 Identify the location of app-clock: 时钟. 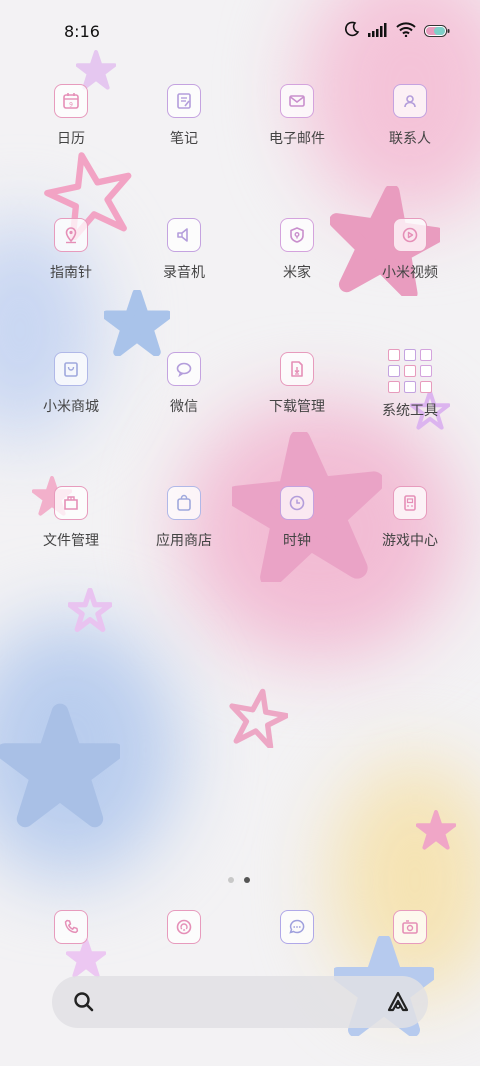
(297, 536).